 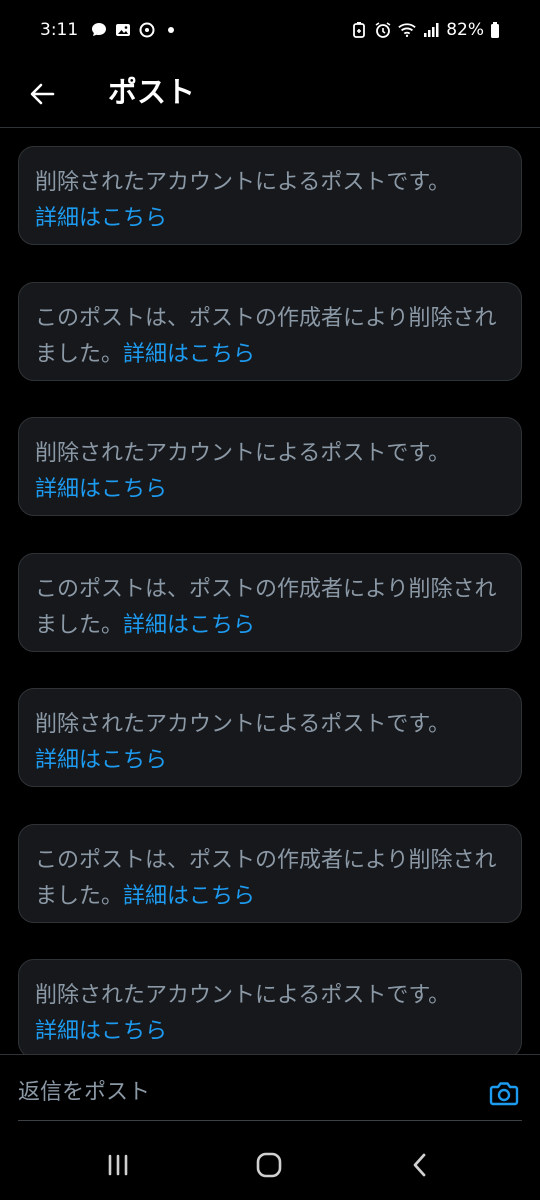 I want to click on alarm-icon, so click(x=383, y=30).